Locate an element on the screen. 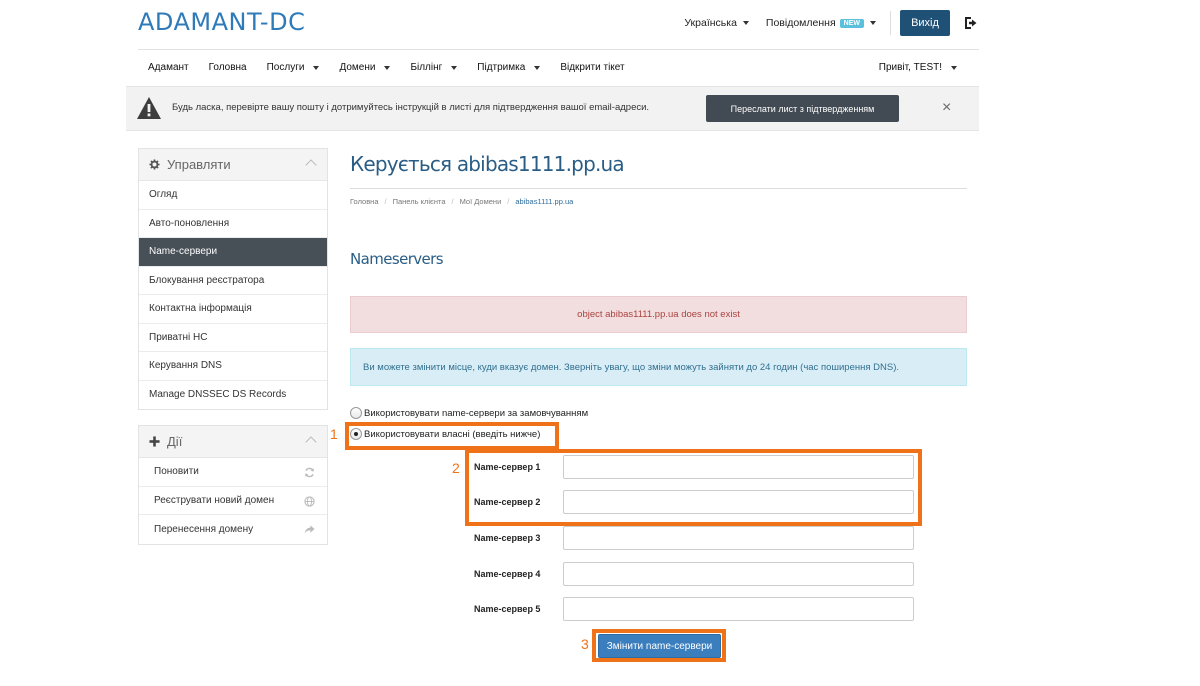 The image size is (1200, 686). sign-out-icon is located at coordinates (971, 23).